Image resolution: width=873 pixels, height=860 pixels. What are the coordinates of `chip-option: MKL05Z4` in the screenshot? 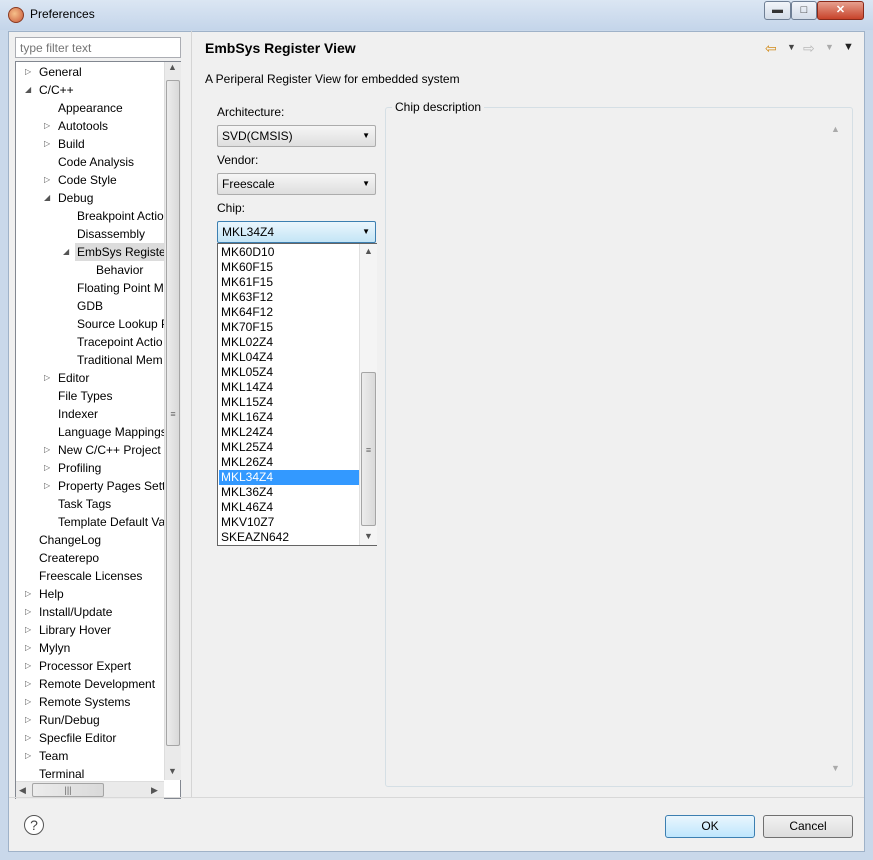 It's located at (289, 372).